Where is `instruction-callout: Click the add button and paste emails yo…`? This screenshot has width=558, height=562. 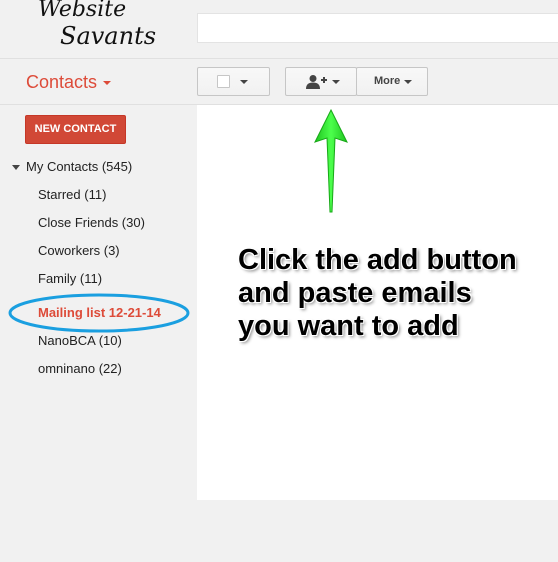
instruction-callout: Click the add button and paste emails yo… is located at coordinates (397, 293).